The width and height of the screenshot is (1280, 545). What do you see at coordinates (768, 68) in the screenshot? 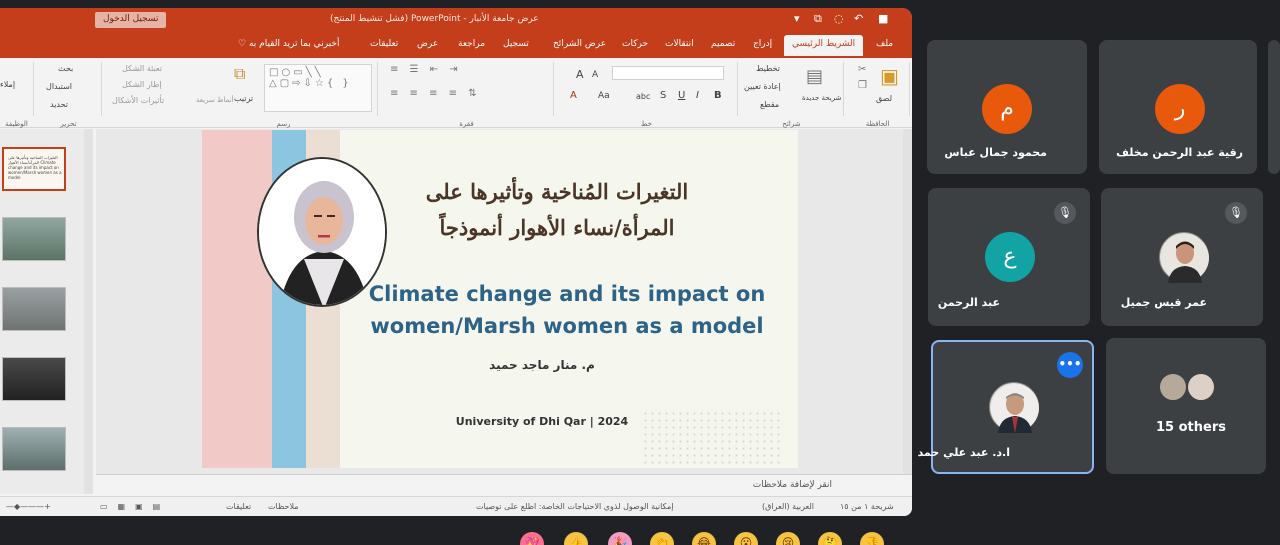
I see `layout-button: تخطيط` at bounding box center [768, 68].